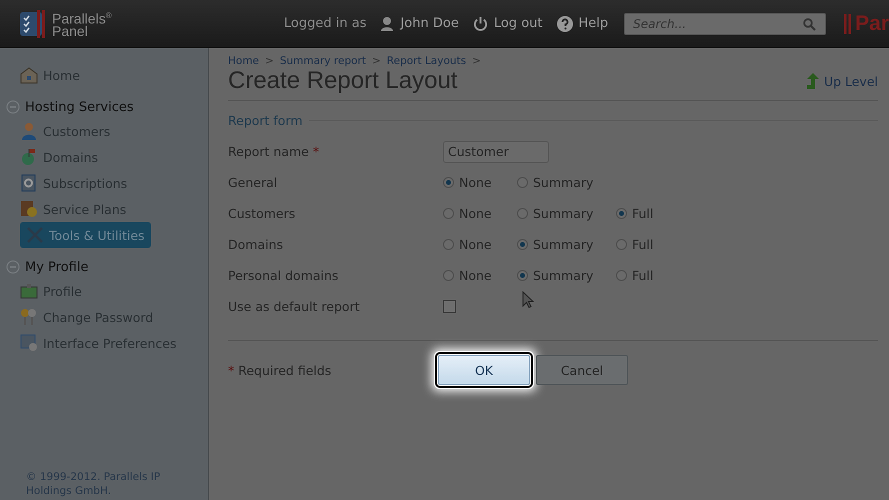 The image size is (889, 500). Describe the element at coordinates (480, 23) in the screenshot. I see `power-icon` at that location.